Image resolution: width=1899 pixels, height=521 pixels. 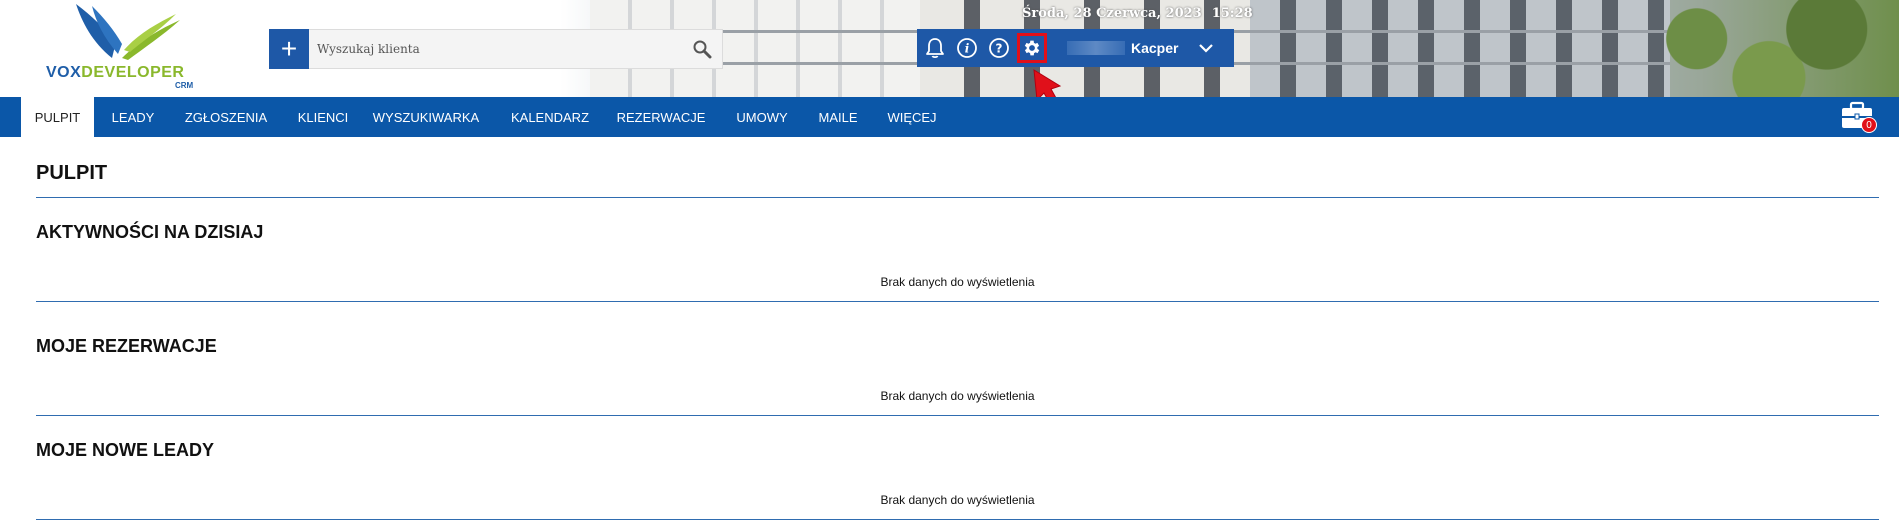 What do you see at coordinates (957, 282) in the screenshot?
I see `section-empty-activities: Brak danych do wyświetlenia` at bounding box center [957, 282].